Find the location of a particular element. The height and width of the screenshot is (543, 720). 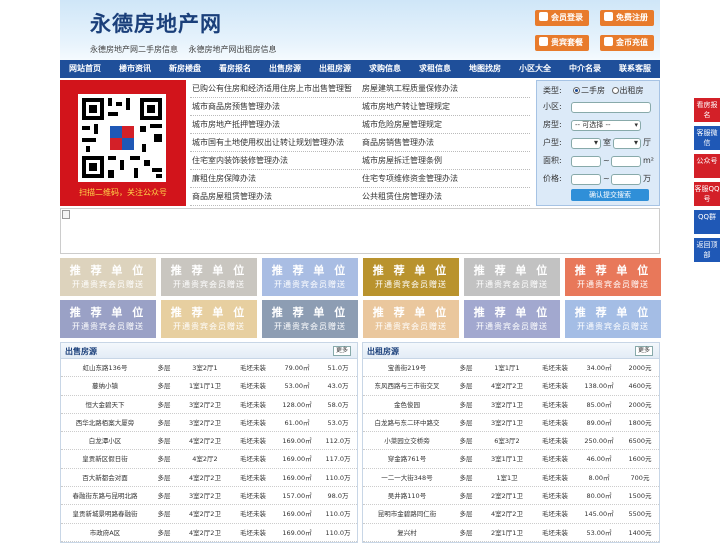

area-min-input is located at coordinates (586, 161).